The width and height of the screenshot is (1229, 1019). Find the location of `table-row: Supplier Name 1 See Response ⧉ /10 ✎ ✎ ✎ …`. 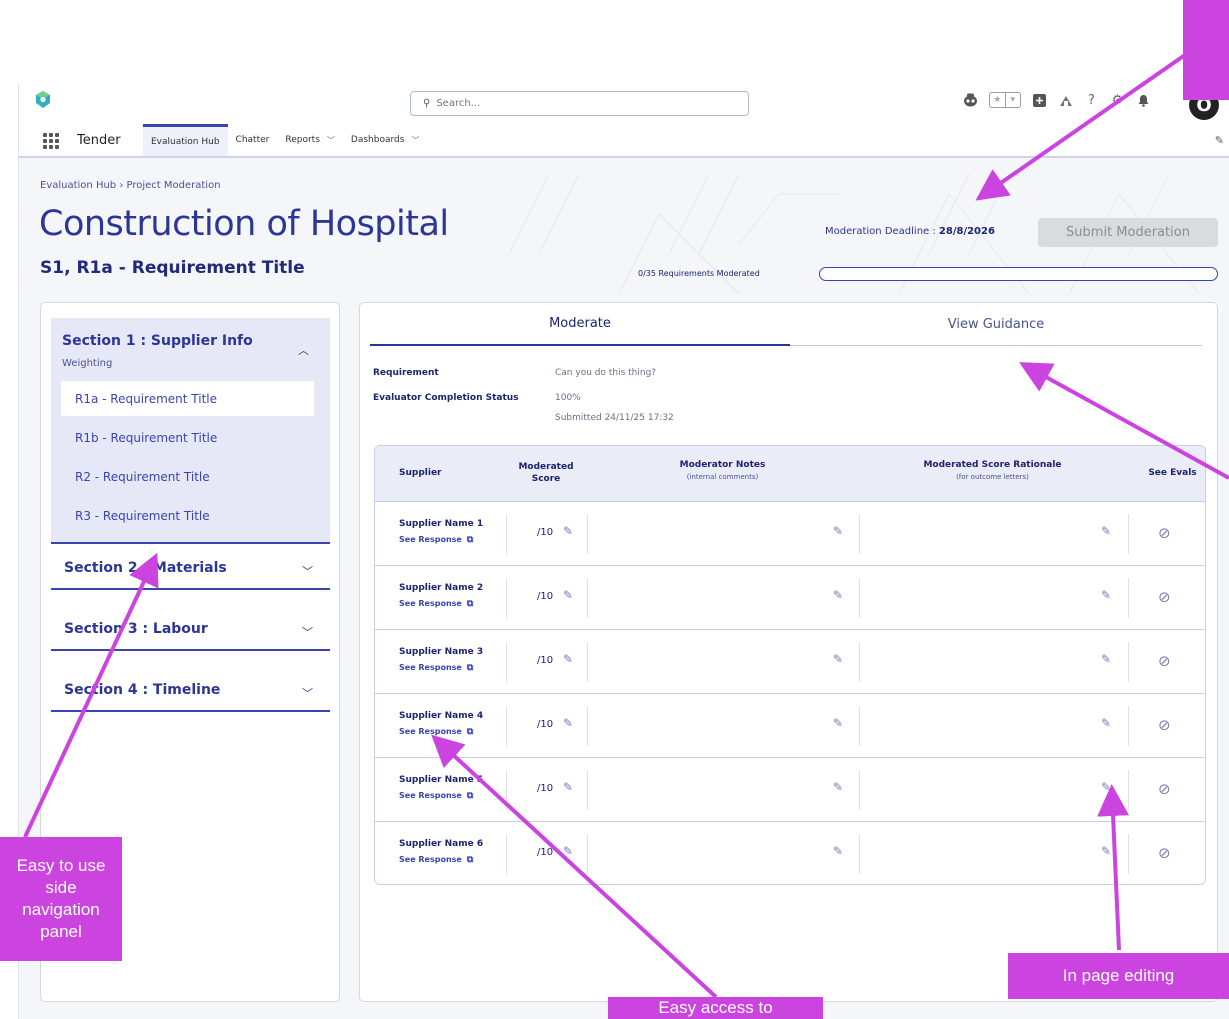

table-row: Supplier Name 1 See Response ⧉ /10 ✎ ✎ ✎ … is located at coordinates (790, 533).